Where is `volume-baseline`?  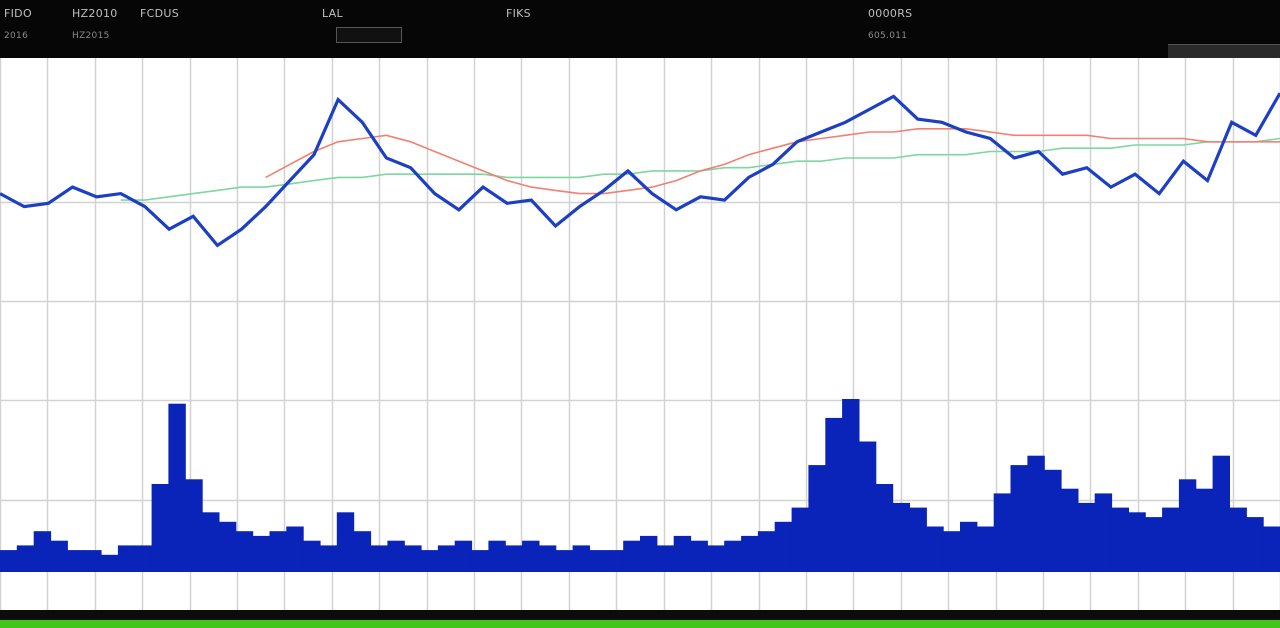
volume-baseline is located at coordinates (640, 570).